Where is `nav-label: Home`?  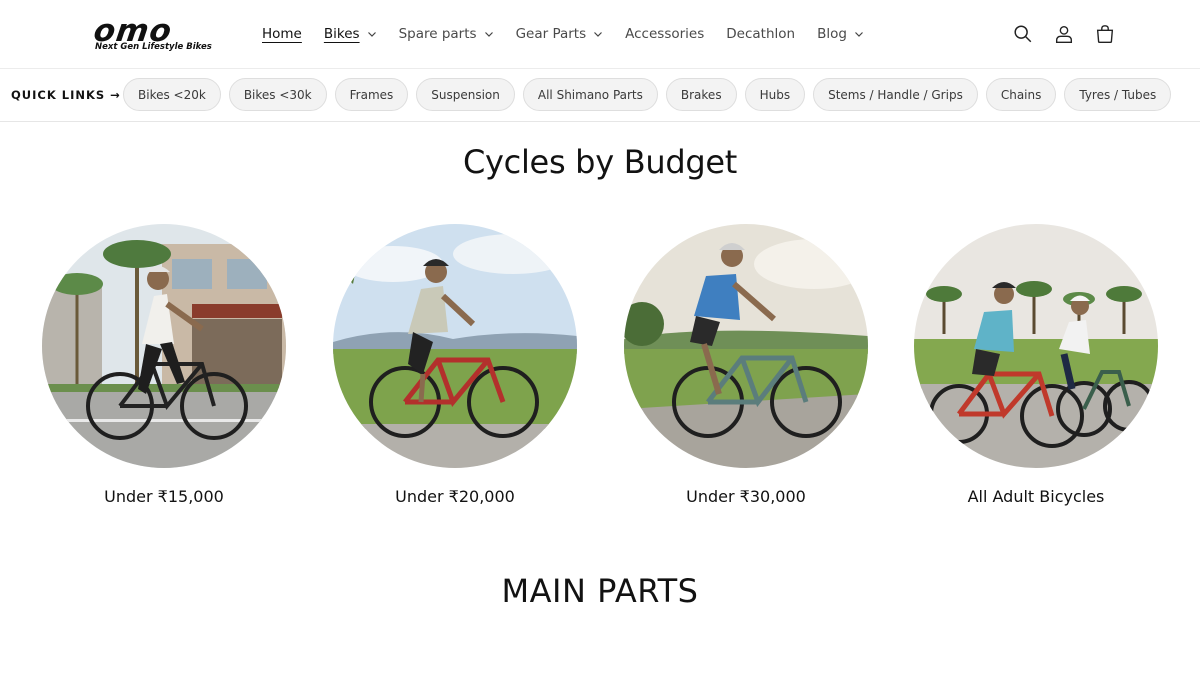 nav-label: Home is located at coordinates (282, 34).